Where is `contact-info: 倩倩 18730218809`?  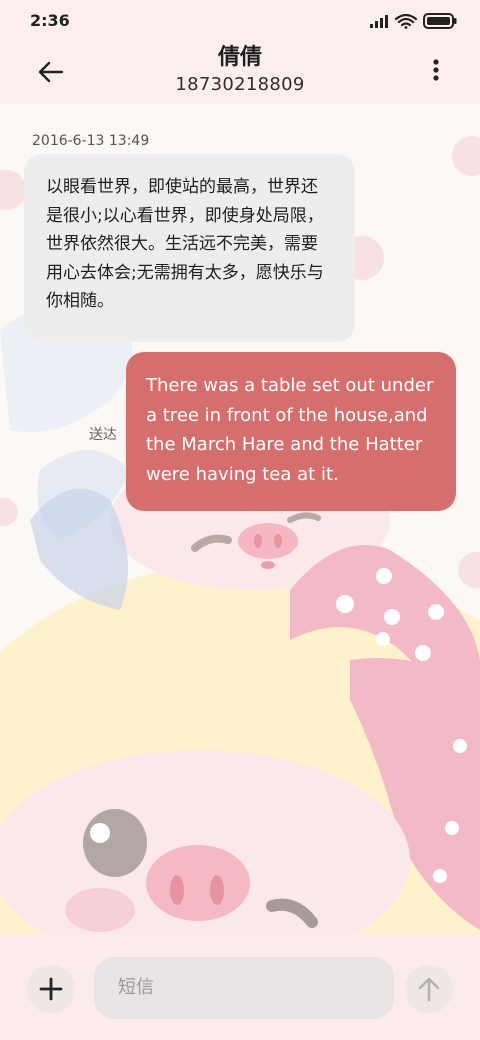
contact-info: 倩倩 18730218809 is located at coordinates (240, 68).